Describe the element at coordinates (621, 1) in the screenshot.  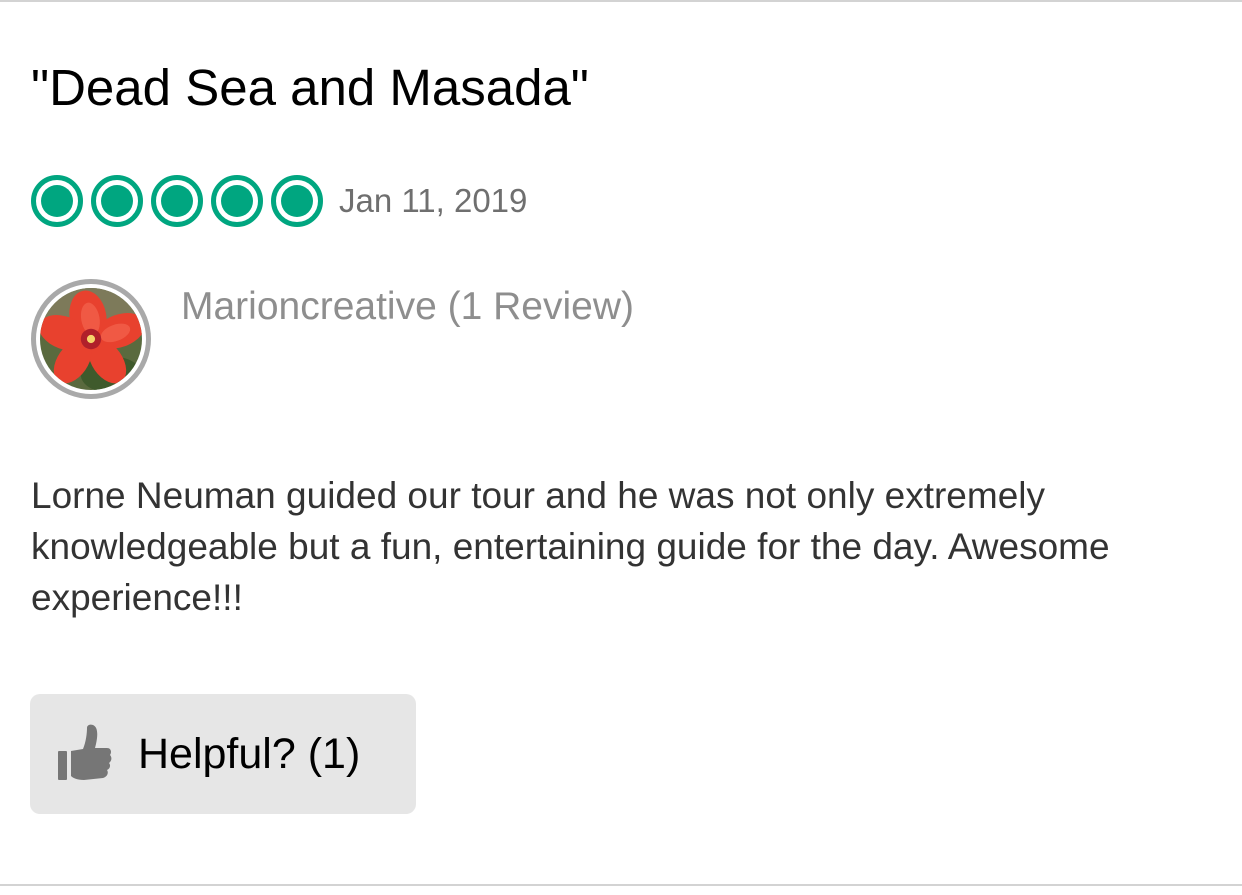
I see `top-divider` at that location.